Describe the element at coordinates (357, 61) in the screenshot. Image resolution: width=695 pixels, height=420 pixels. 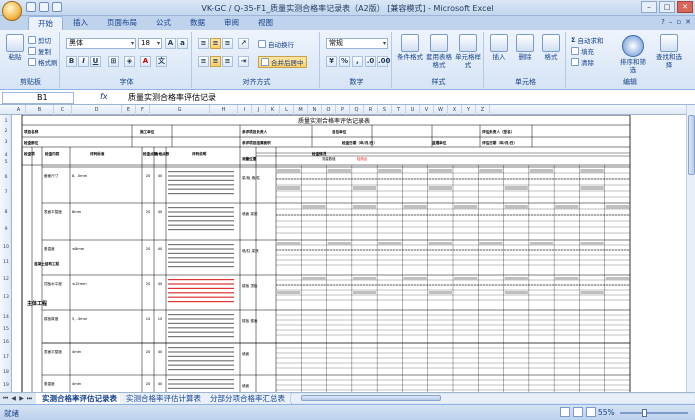
I see `comma-button: ,` at that location.